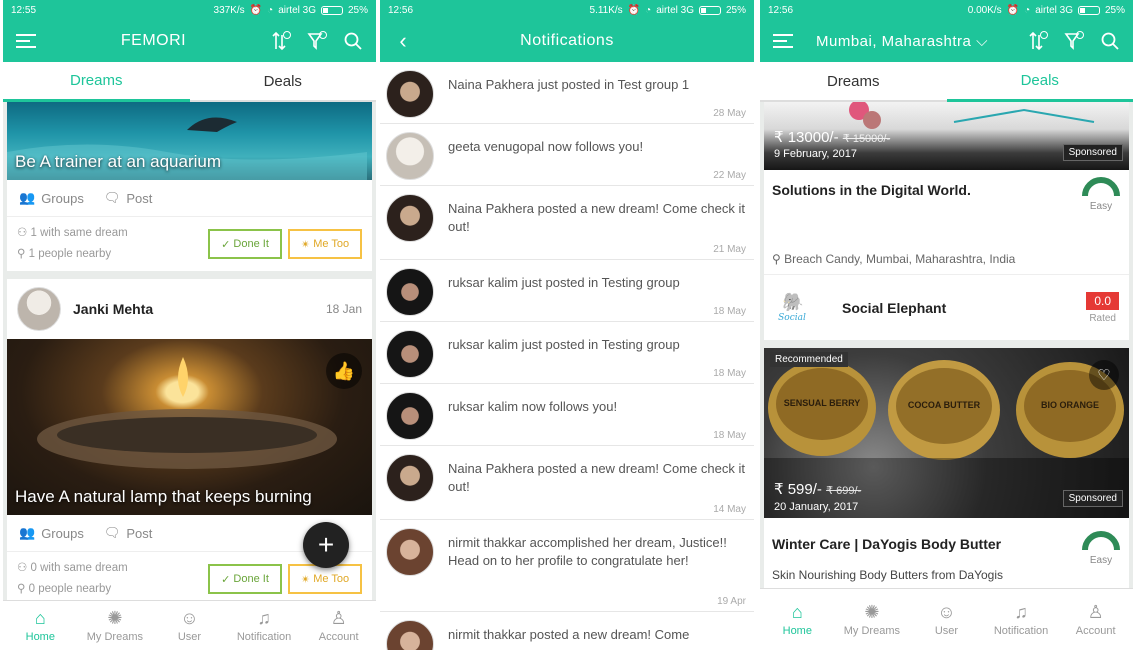  I want to click on rated-label: Rated, so click(1102, 318).